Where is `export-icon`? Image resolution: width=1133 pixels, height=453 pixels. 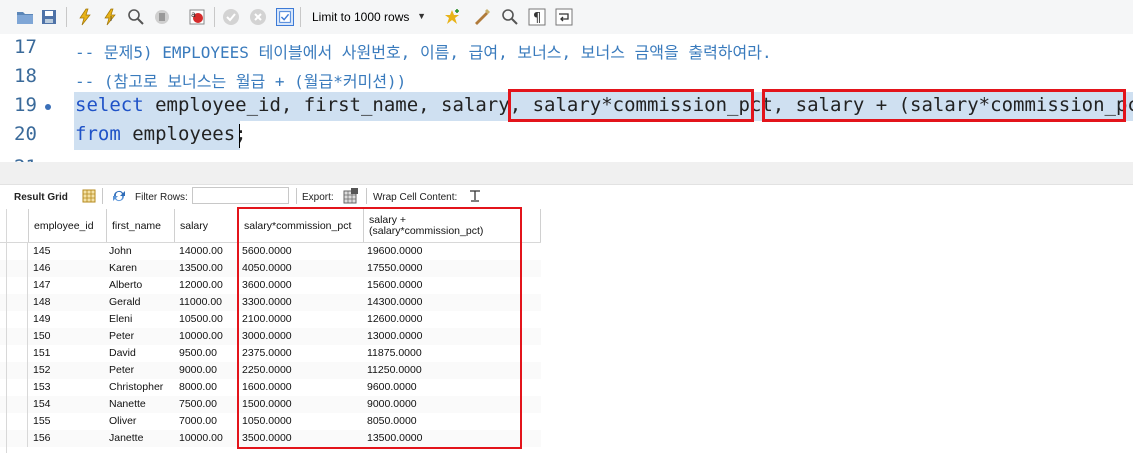
export-icon is located at coordinates (351, 196).